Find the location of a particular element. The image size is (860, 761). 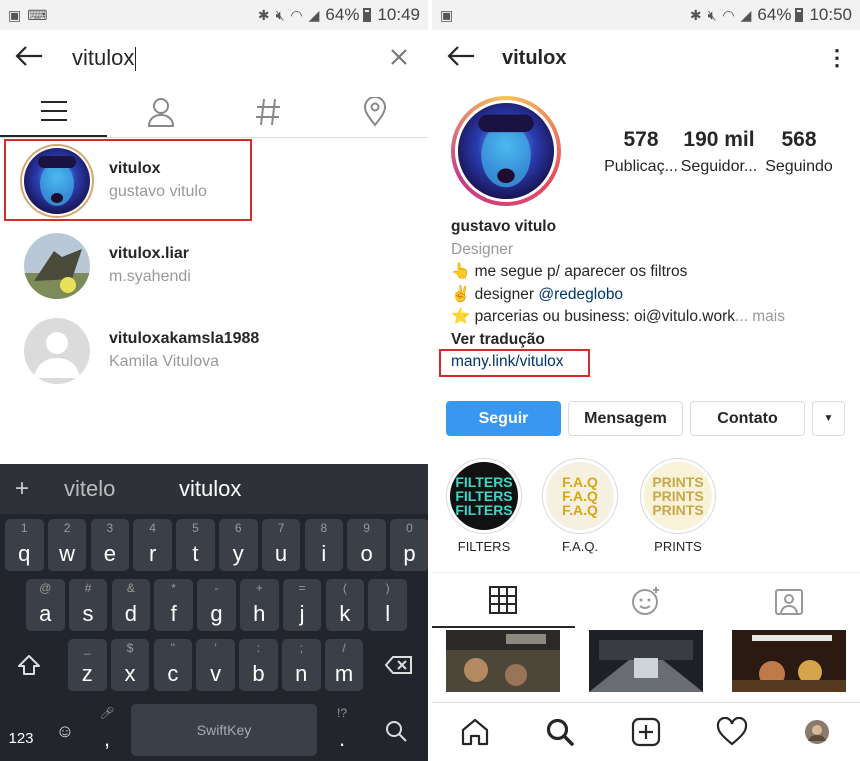

highlight-prints: PRINTS PRINTS PRINTS PRINTS is located at coordinates (678, 506).